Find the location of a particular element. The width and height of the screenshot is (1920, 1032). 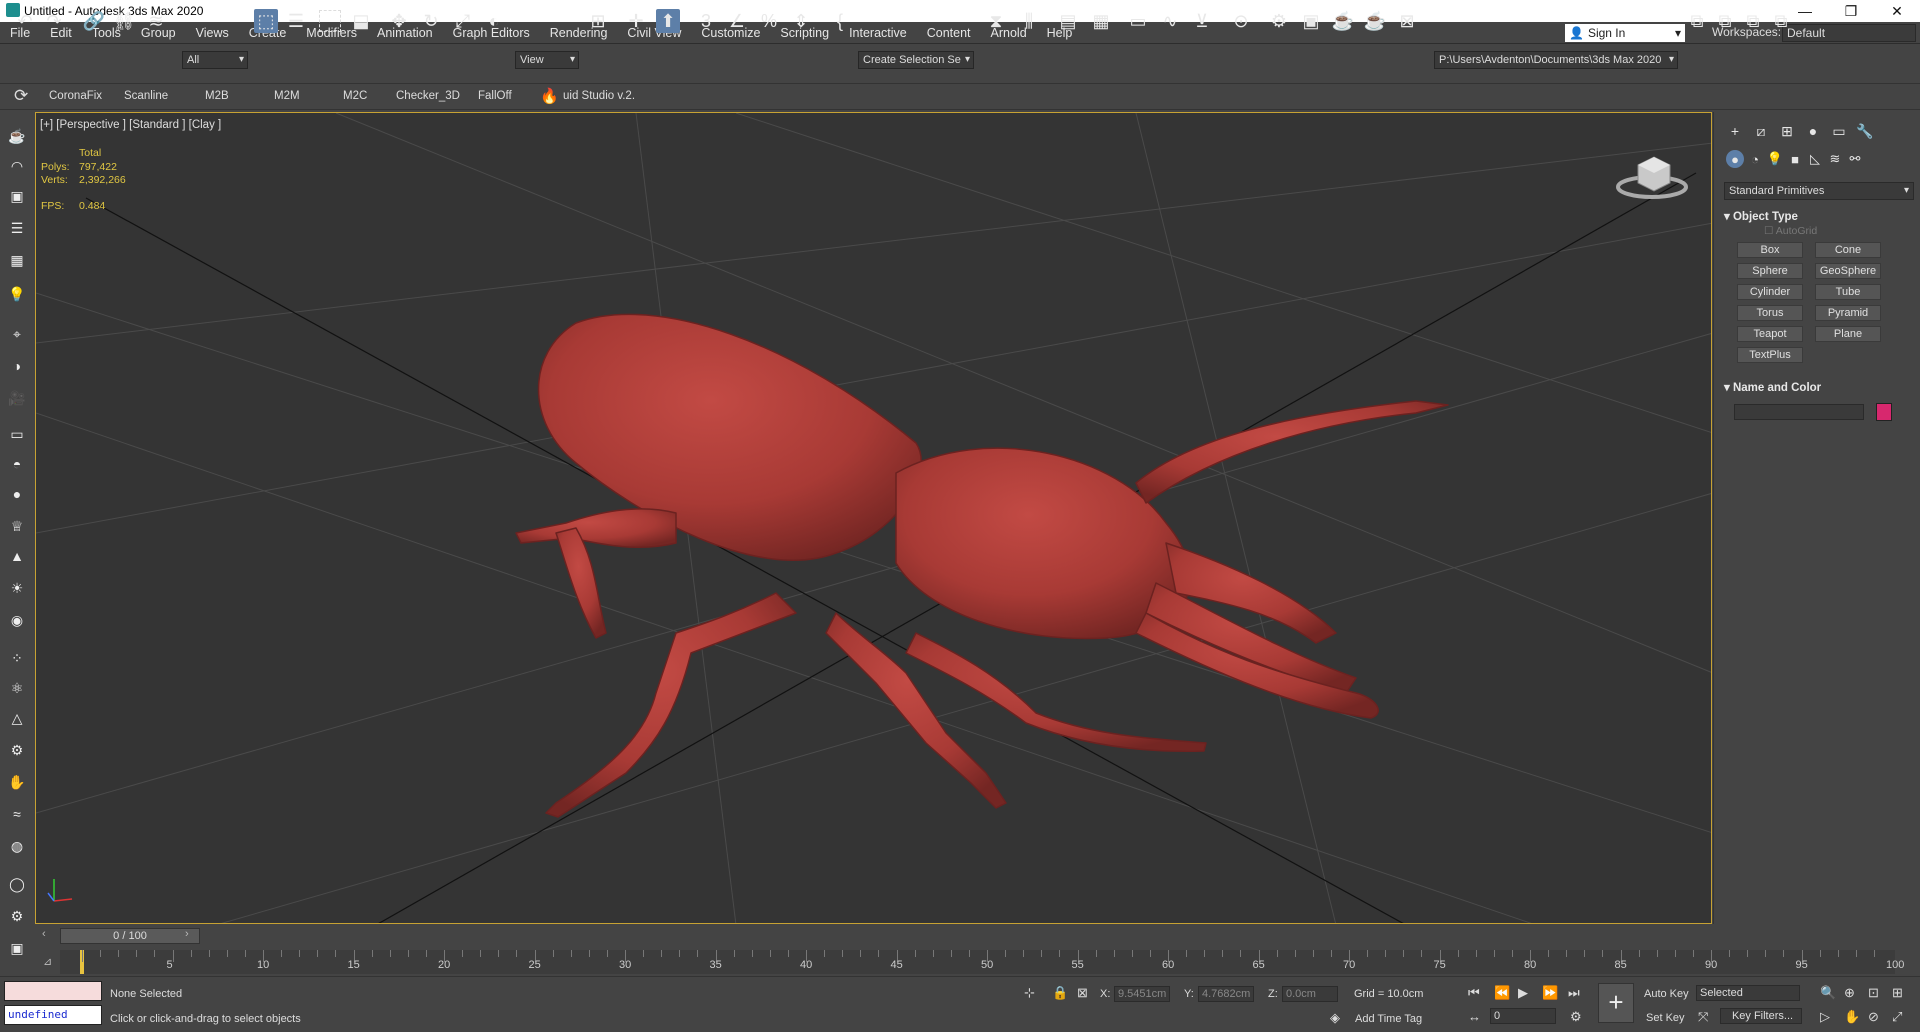

hair-icon: ≈ is located at coordinates (17, 814).